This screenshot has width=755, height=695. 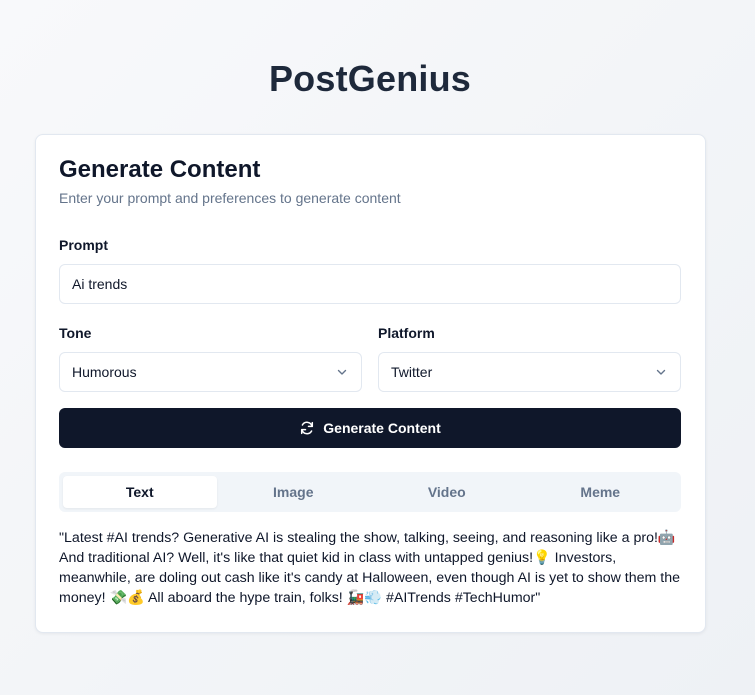 What do you see at coordinates (370, 78) in the screenshot?
I see `app-title: PostGenius` at bounding box center [370, 78].